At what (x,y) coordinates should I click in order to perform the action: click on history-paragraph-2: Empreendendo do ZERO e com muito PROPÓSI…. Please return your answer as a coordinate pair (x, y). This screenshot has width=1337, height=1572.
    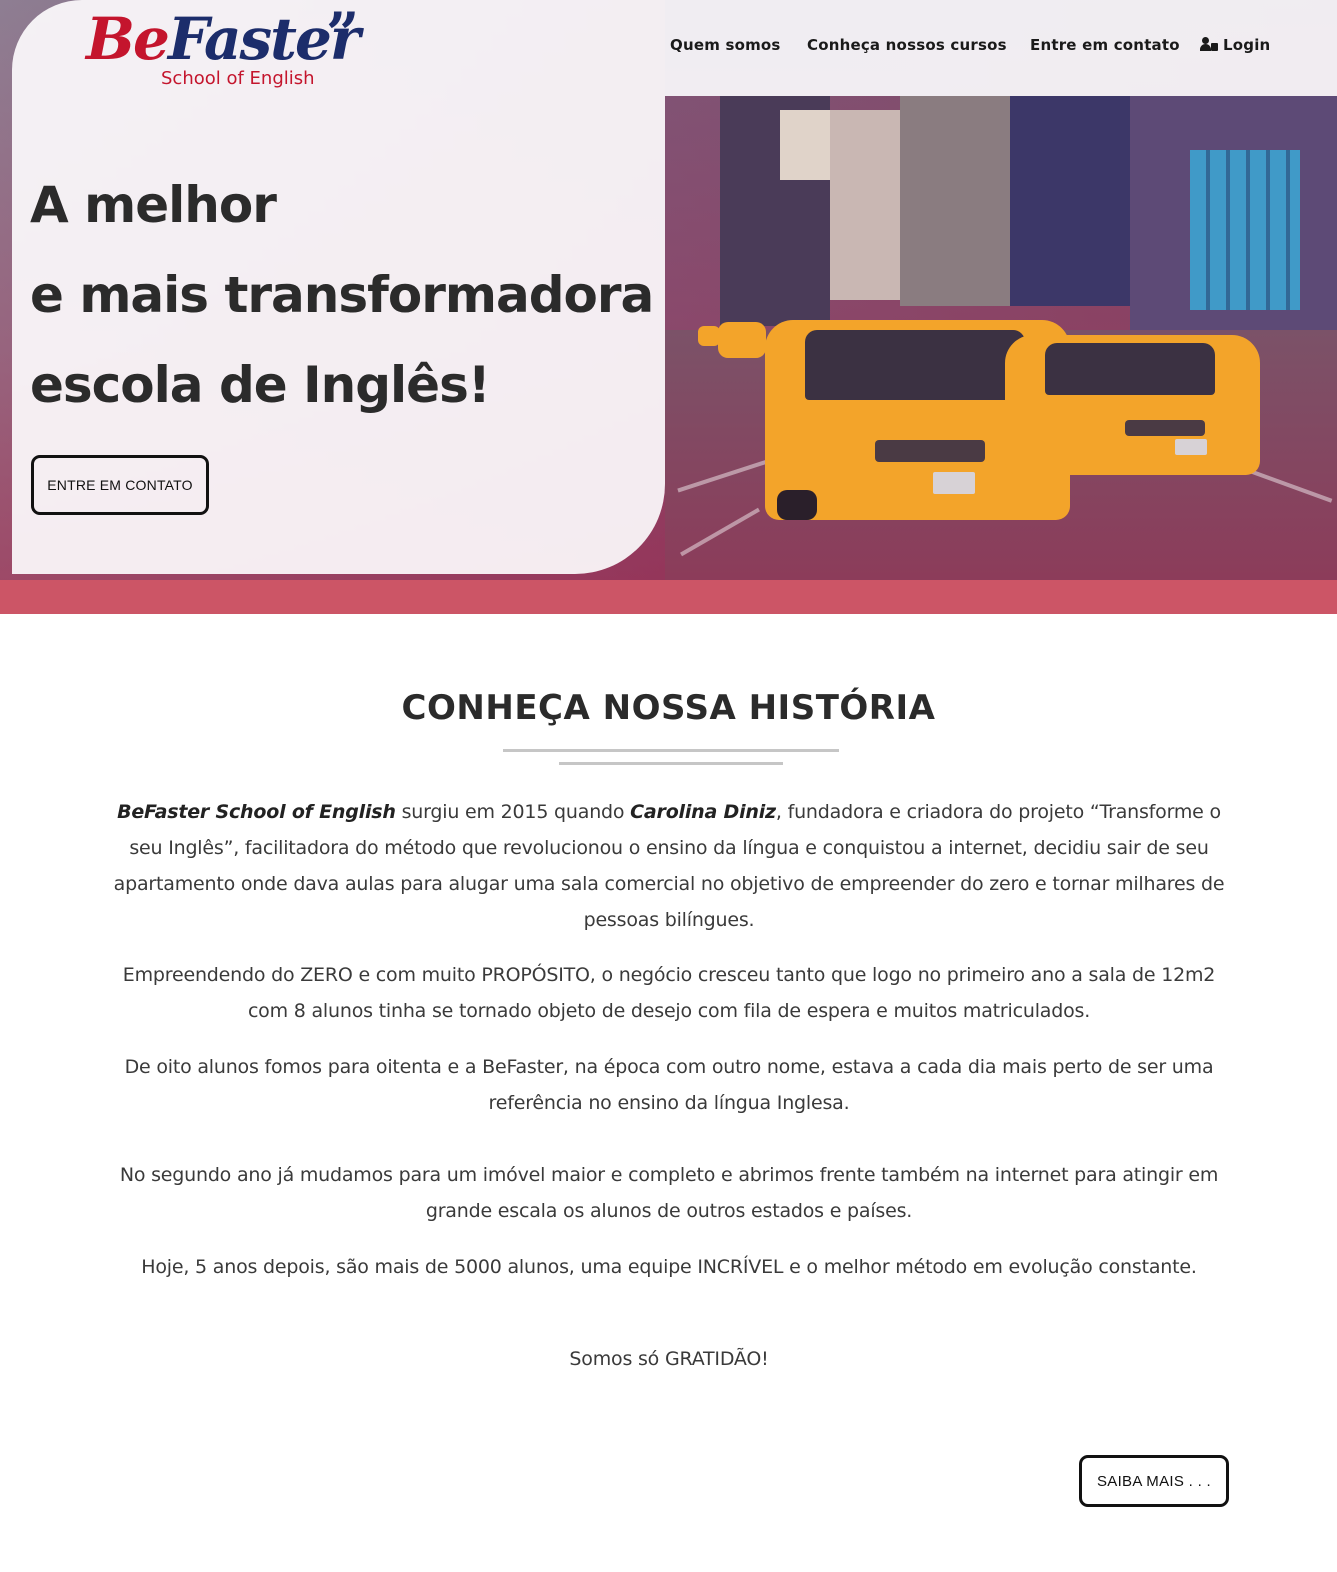
    Looking at the image, I should click on (669, 993).